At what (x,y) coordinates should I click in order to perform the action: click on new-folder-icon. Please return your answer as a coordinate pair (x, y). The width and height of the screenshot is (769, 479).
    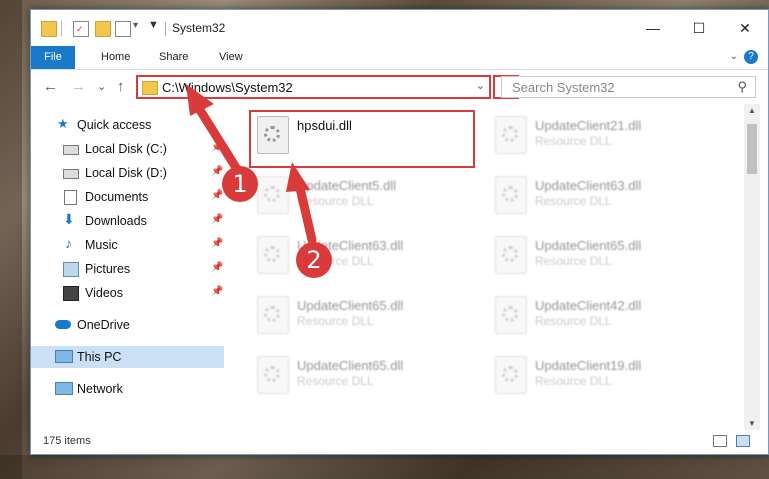
    Looking at the image, I should click on (103, 29).